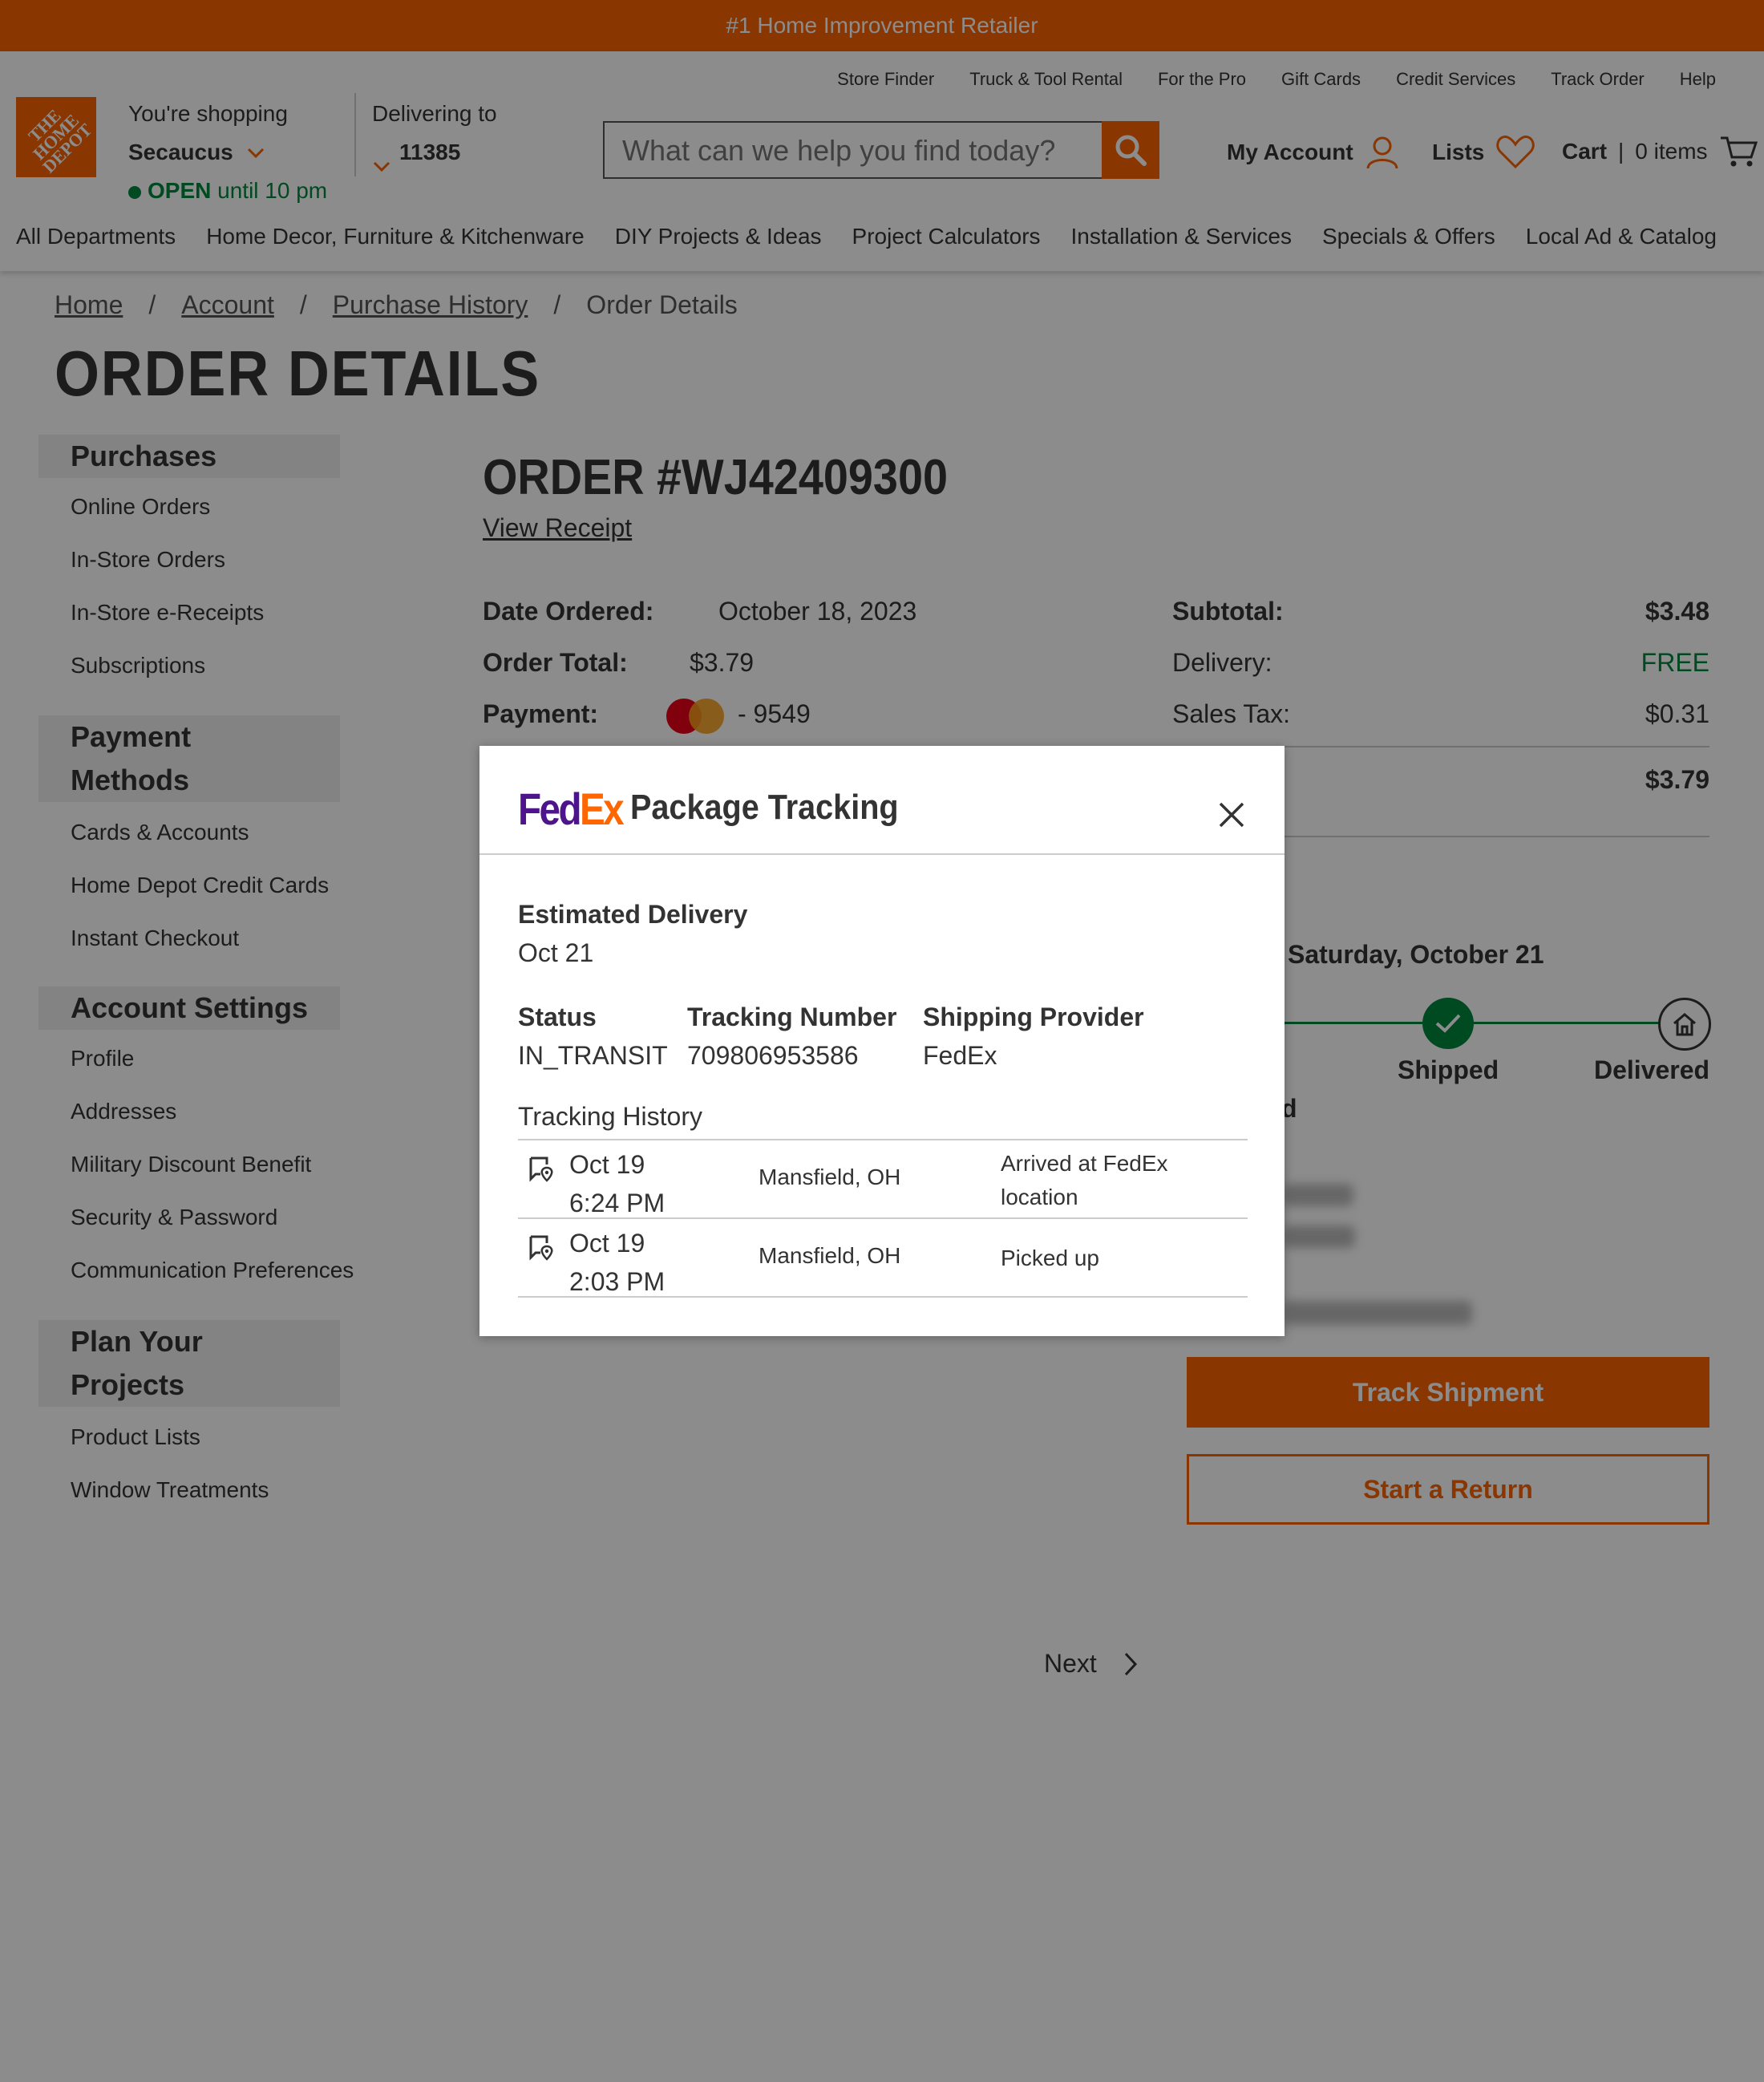 Image resolution: width=1764 pixels, height=2082 pixels. Describe the element at coordinates (617, 1203) in the screenshot. I see `history-time: 6:24 PM` at that location.